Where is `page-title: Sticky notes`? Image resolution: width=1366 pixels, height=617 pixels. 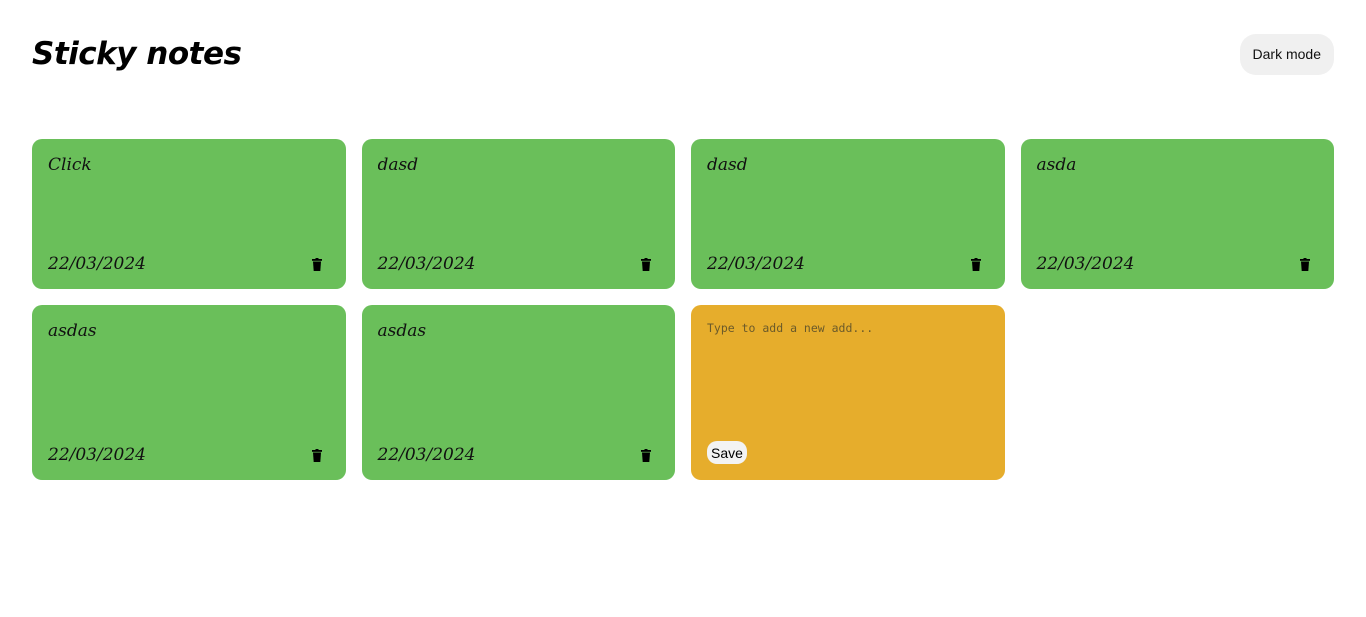
page-title: Sticky notes is located at coordinates (137, 54).